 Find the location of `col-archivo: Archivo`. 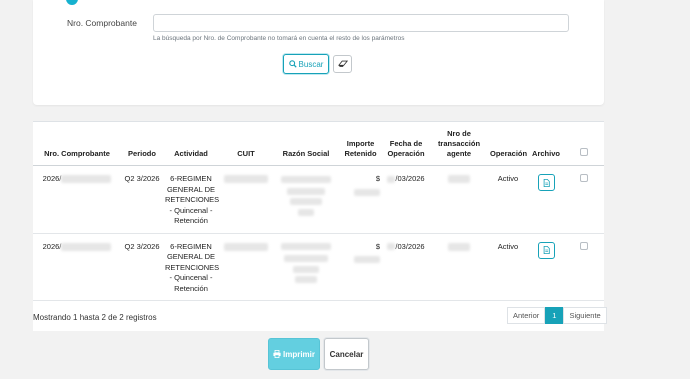

col-archivo: Archivo is located at coordinates (546, 143).